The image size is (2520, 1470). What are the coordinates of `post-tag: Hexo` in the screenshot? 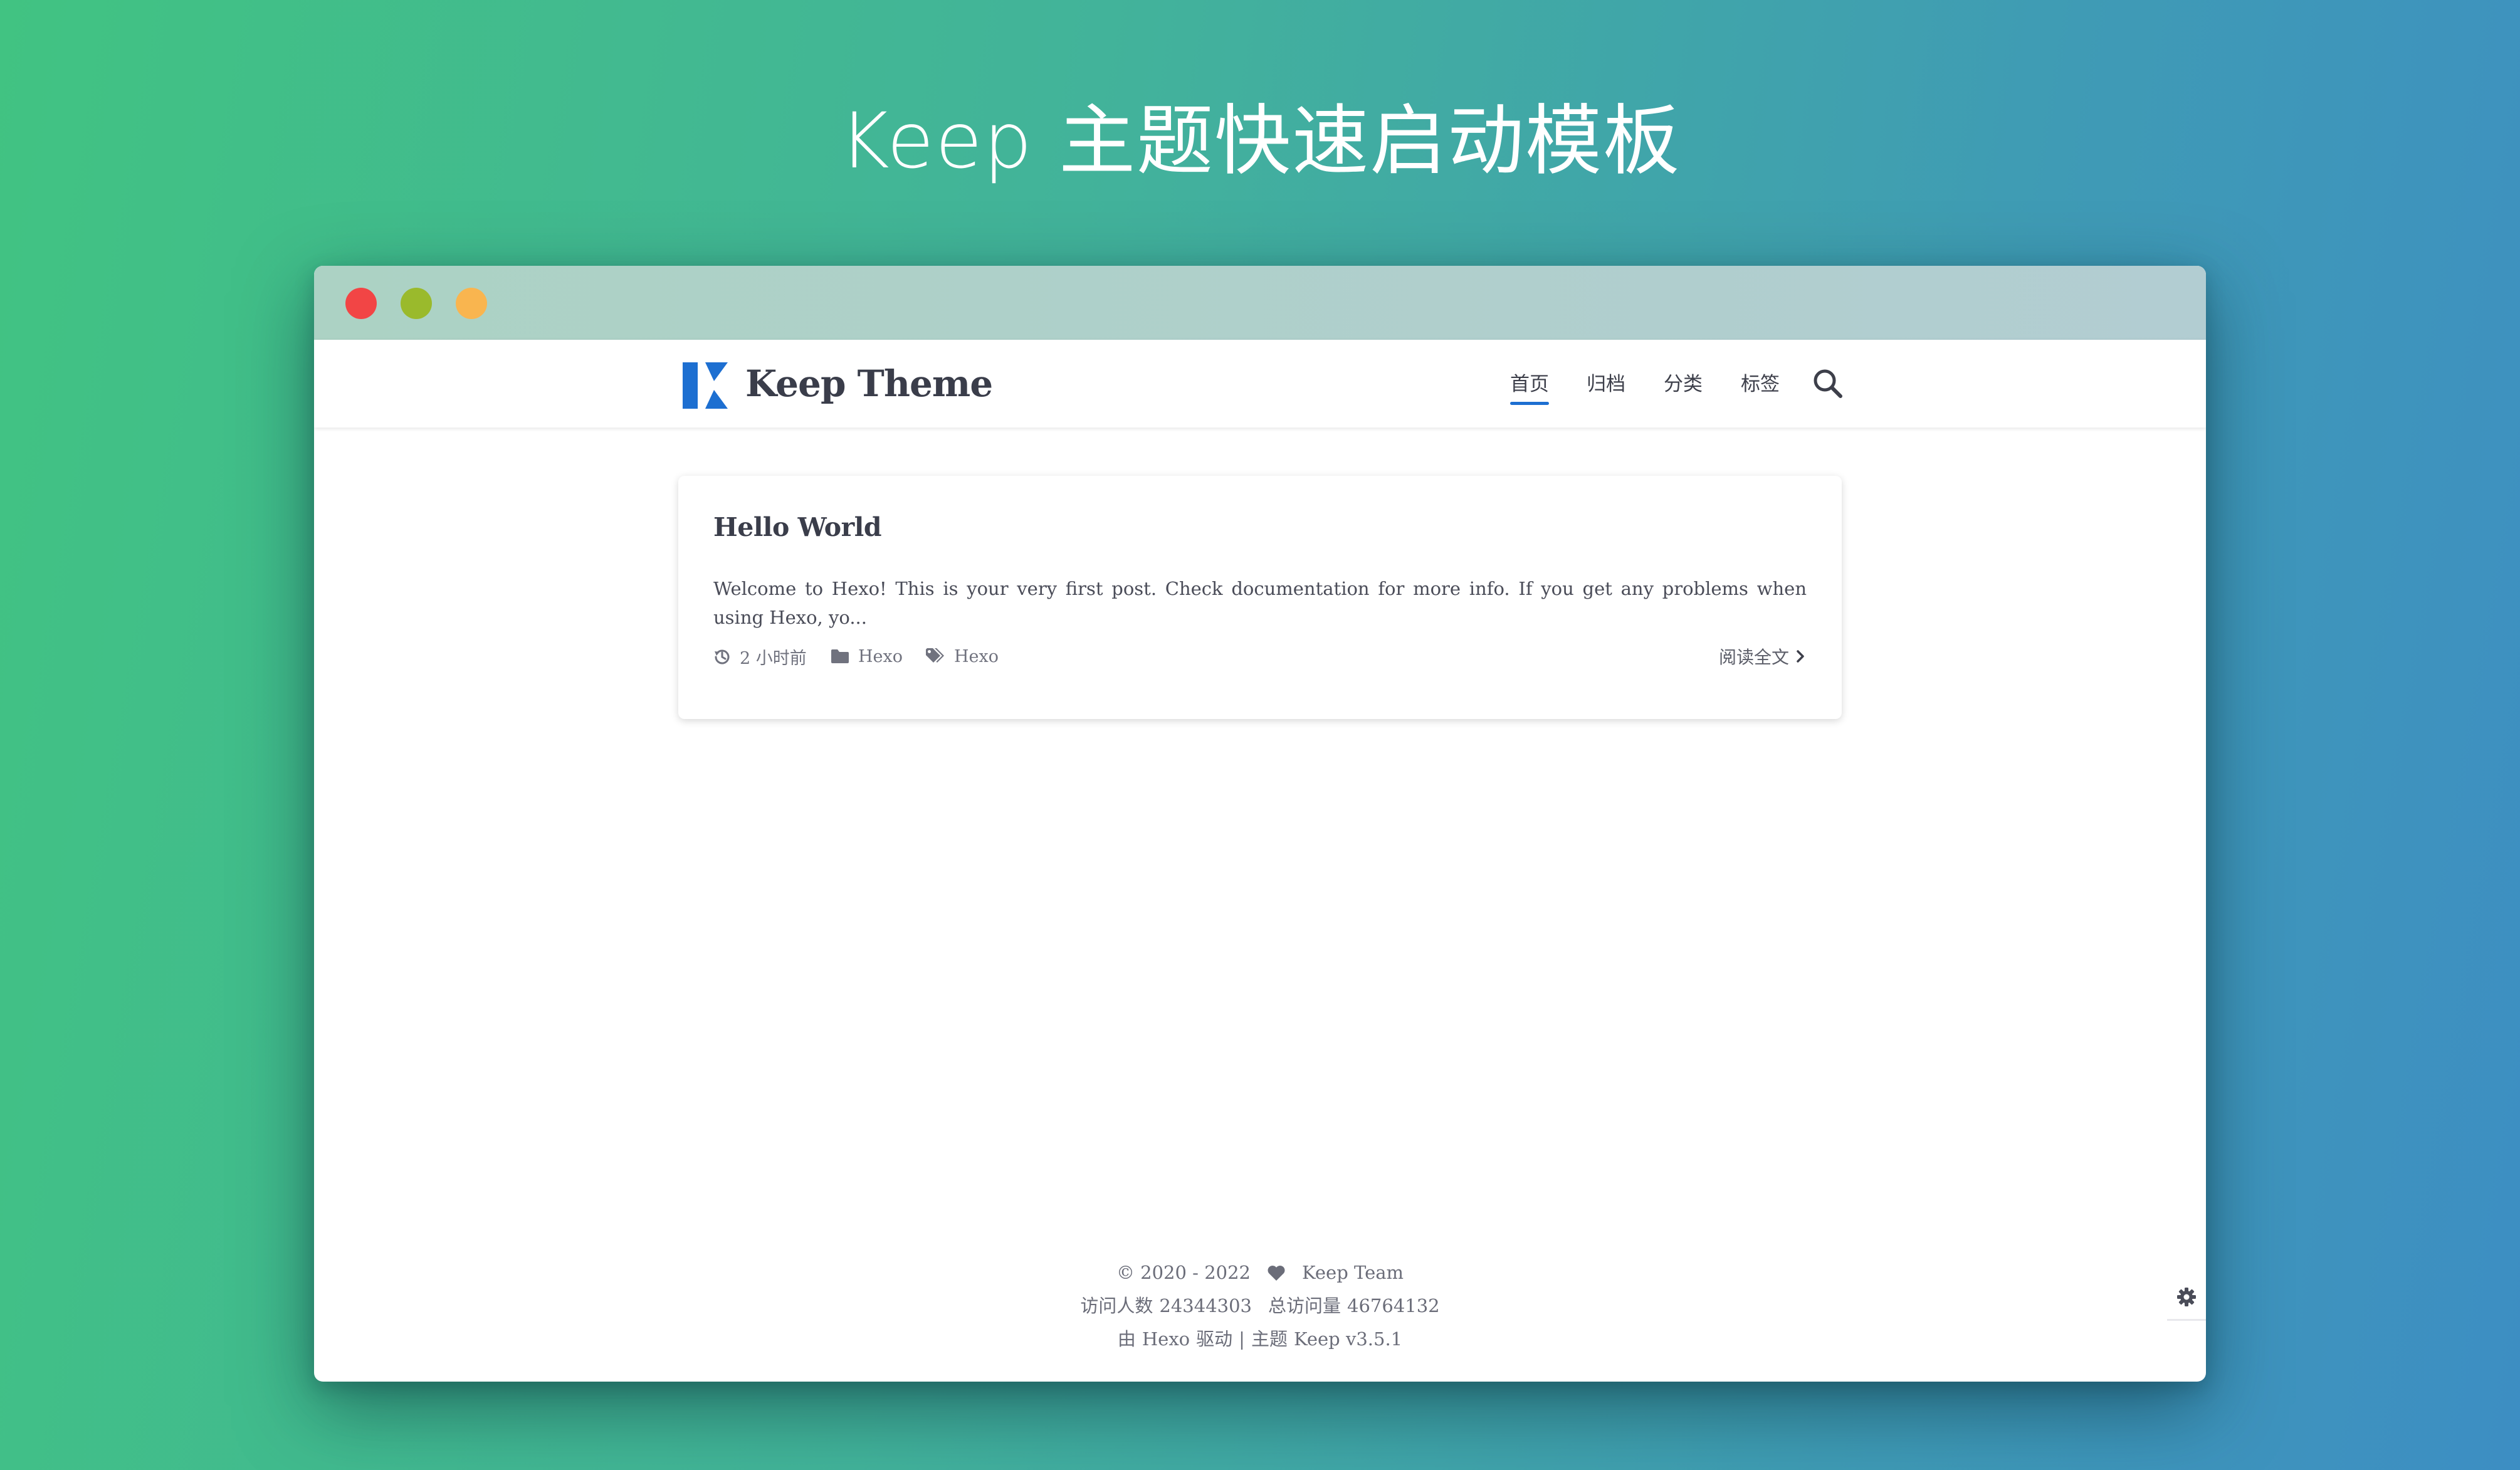 It's located at (962, 657).